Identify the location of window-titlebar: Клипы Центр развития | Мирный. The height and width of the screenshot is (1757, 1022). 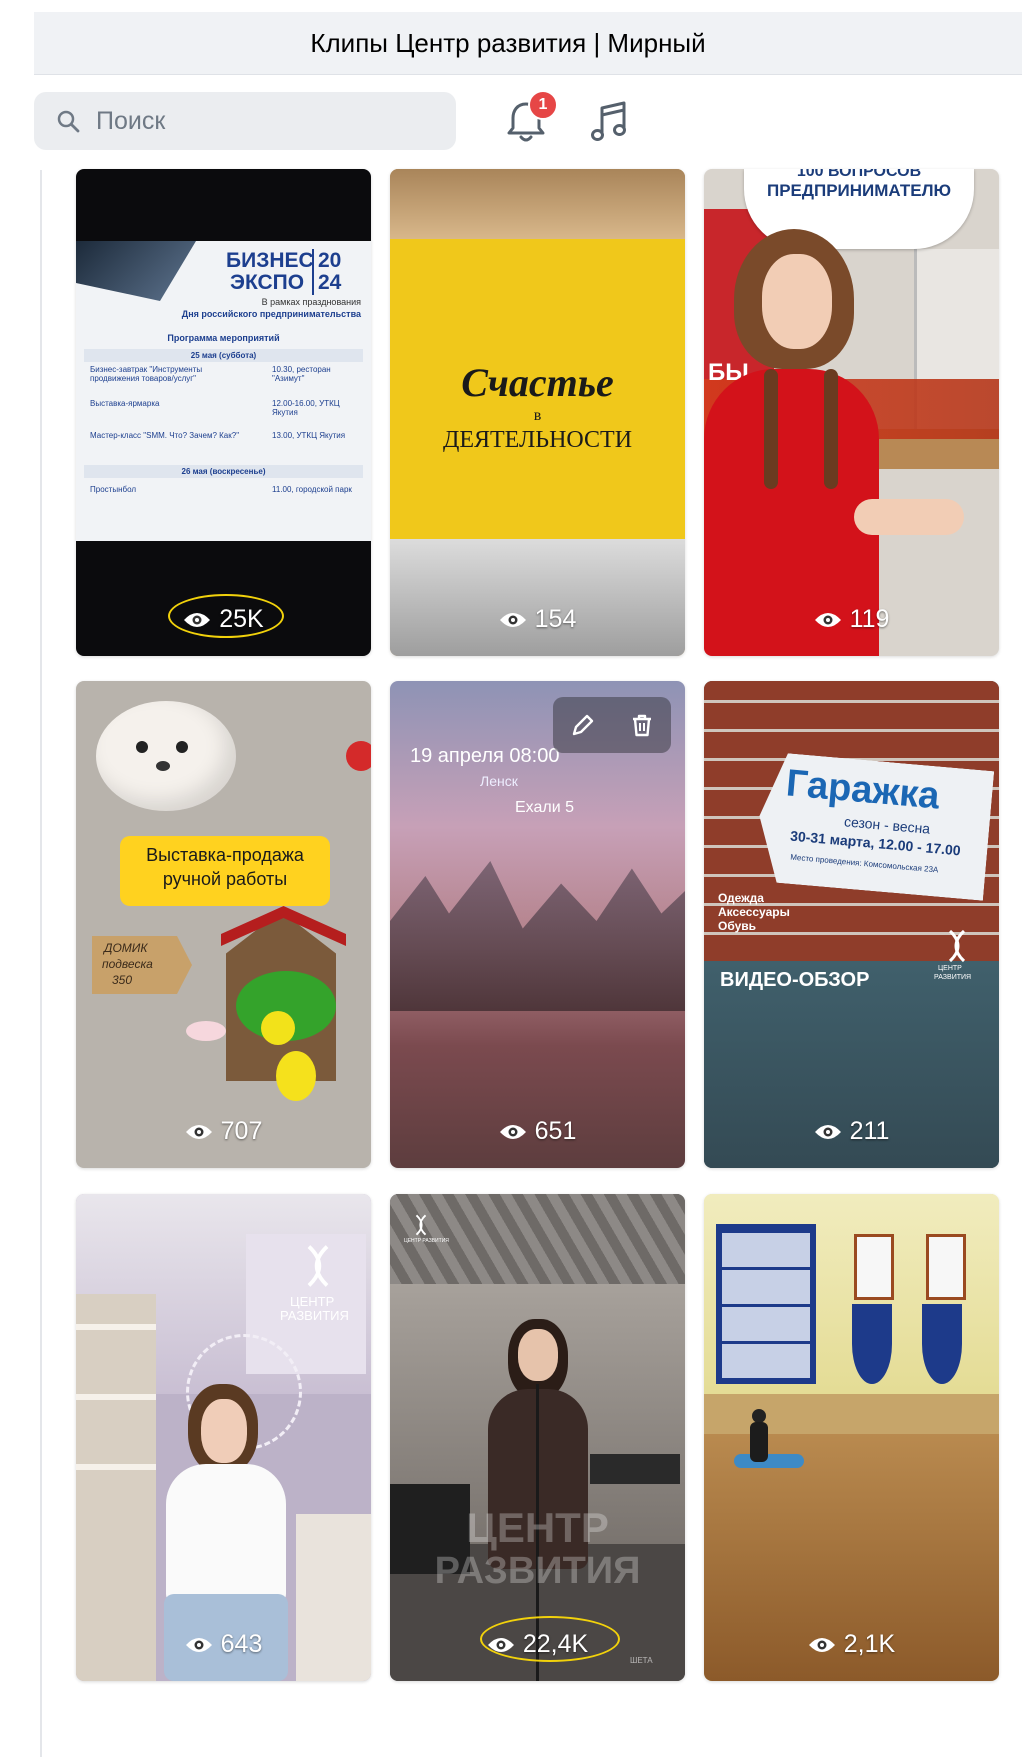
(528, 43).